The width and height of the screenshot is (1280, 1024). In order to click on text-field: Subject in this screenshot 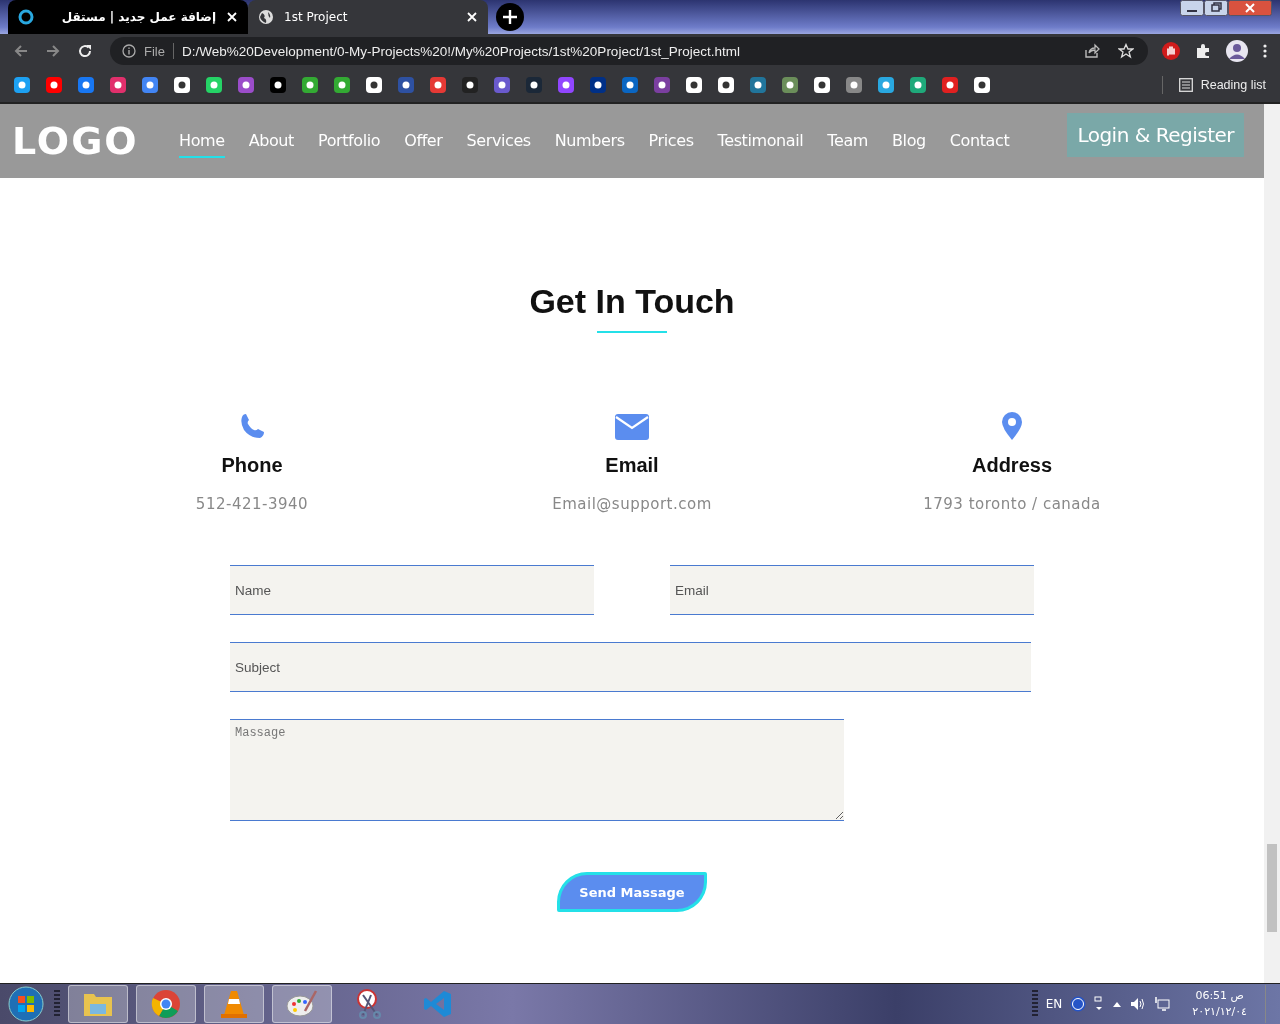, I will do `click(630, 667)`.